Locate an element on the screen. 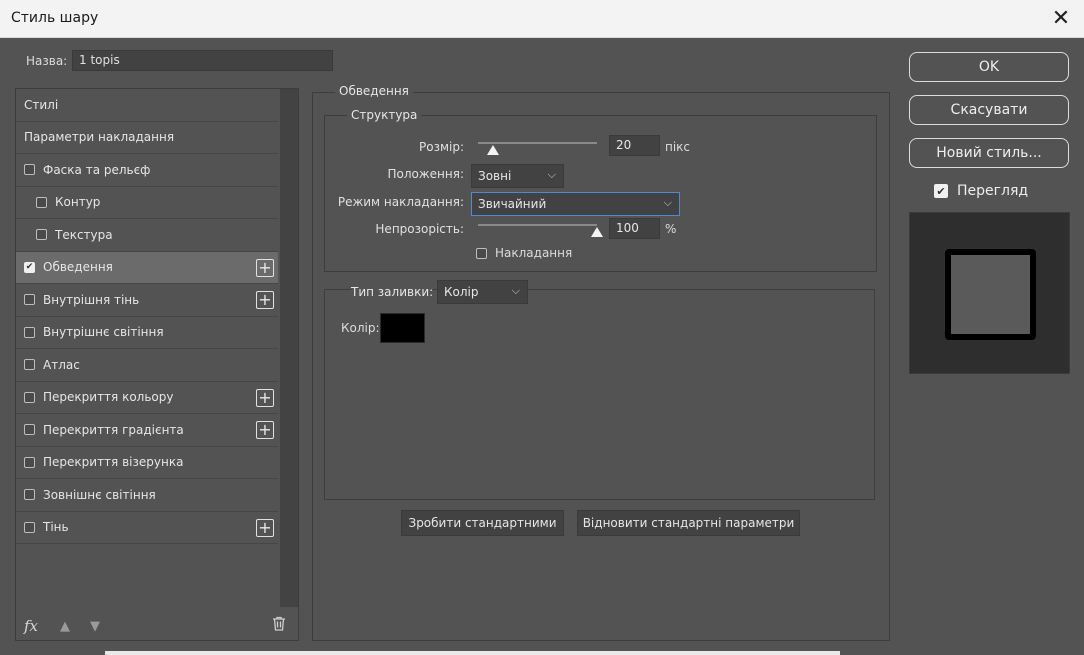 This screenshot has height=655, width=1084. opacity-slider-track is located at coordinates (537, 225).